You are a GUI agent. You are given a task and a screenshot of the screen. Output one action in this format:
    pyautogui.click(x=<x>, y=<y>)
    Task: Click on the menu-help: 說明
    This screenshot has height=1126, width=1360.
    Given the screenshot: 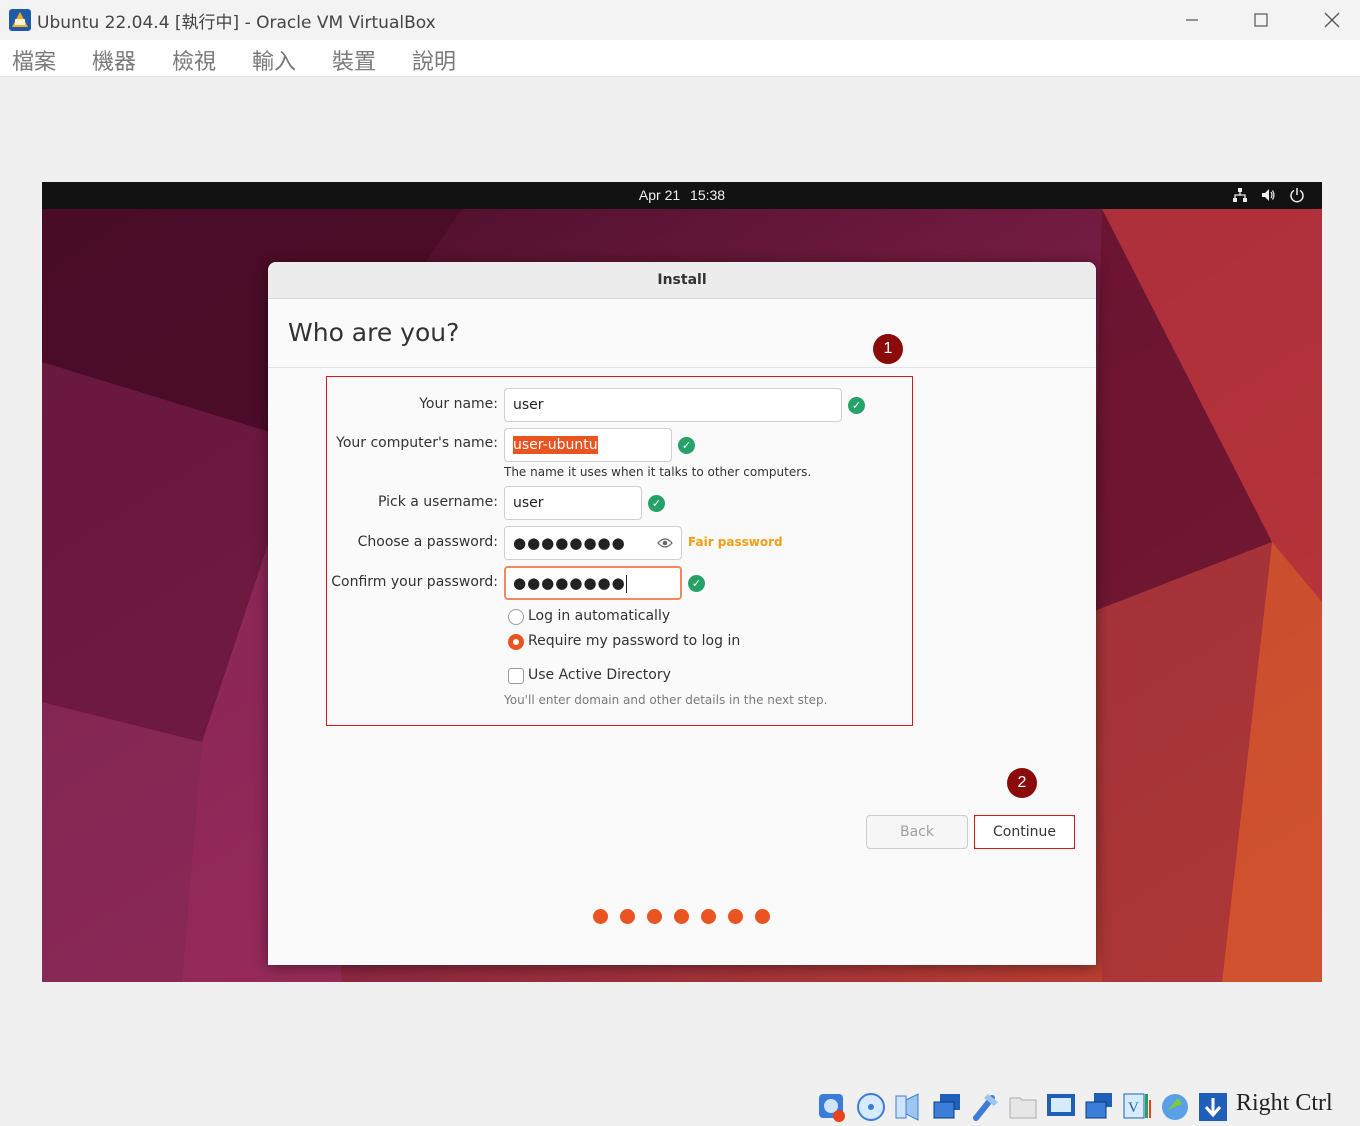 What is the action you would take?
    pyautogui.click(x=434, y=60)
    